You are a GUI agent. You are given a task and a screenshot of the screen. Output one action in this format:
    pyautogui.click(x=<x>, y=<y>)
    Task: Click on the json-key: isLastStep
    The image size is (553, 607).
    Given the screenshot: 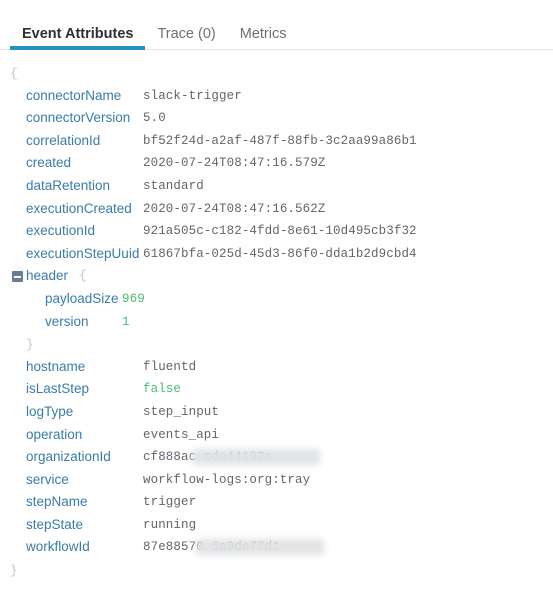 What is the action you would take?
    pyautogui.click(x=58, y=389)
    